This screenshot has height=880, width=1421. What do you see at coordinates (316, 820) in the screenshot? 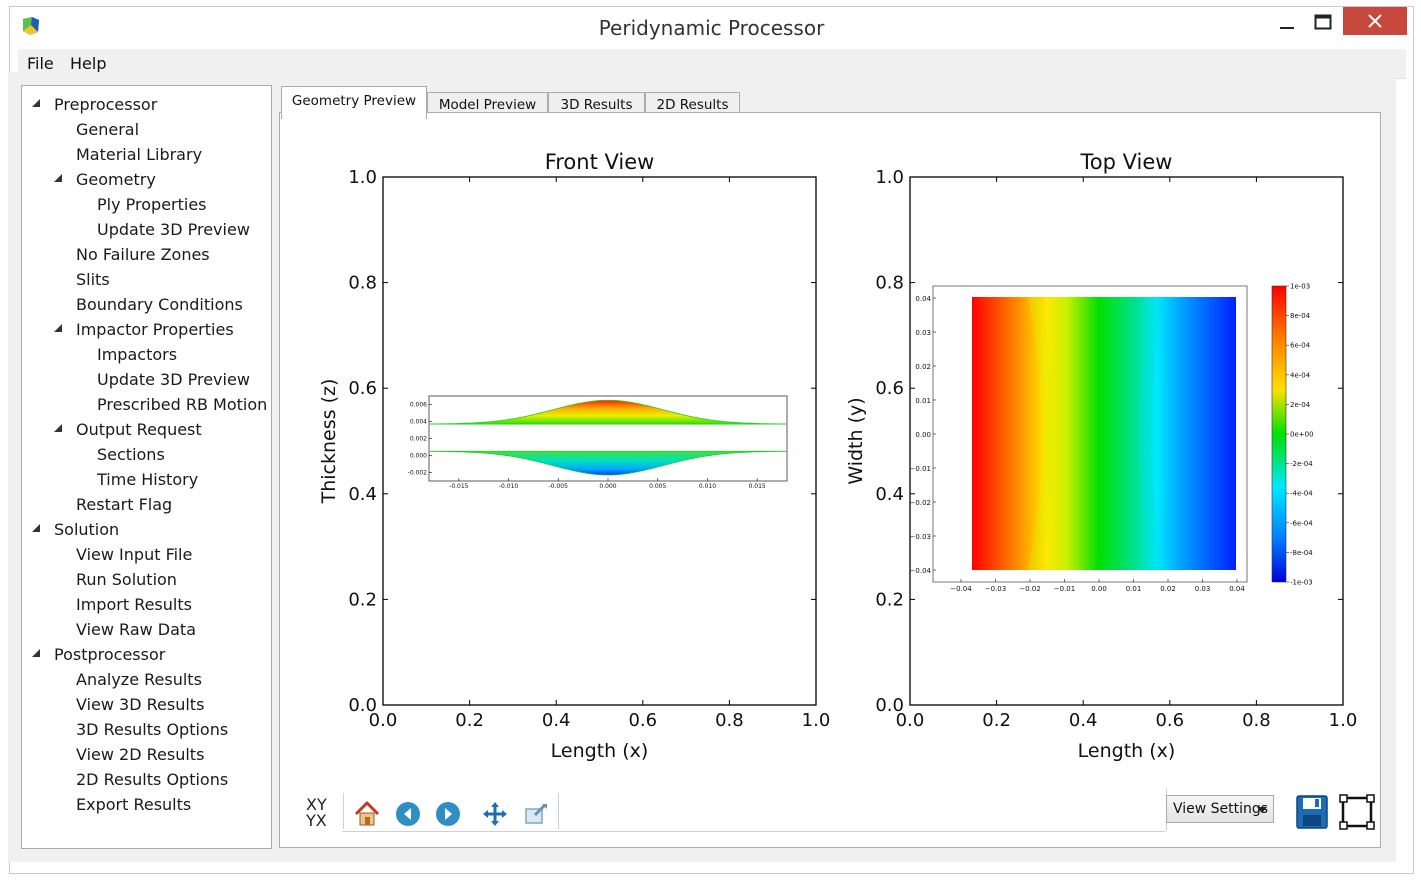
I see `yx-label: YX` at bounding box center [316, 820].